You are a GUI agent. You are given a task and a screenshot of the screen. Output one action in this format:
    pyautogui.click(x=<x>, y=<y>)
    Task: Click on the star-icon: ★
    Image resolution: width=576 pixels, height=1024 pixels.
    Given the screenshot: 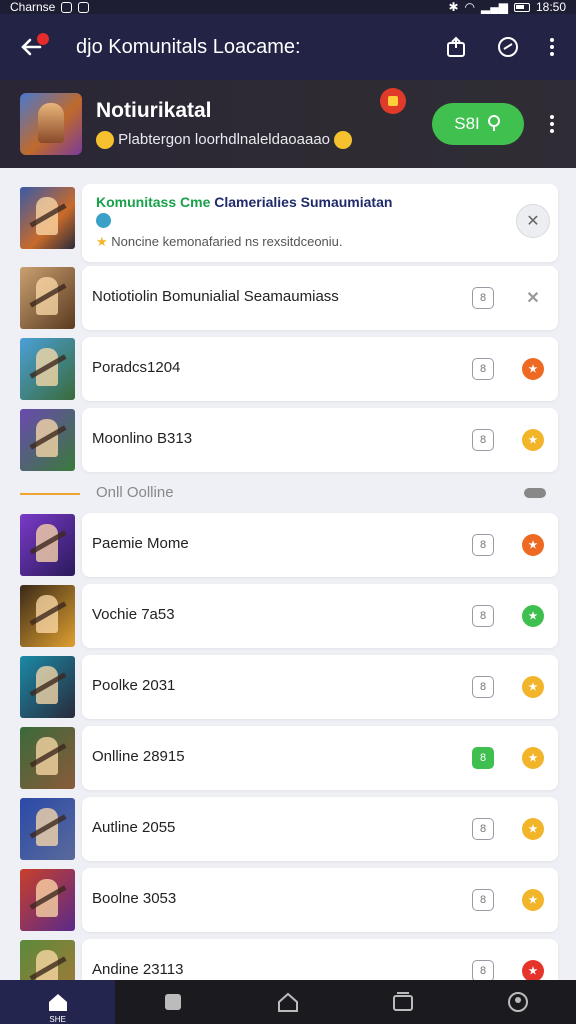 What is the action you would take?
    pyautogui.click(x=102, y=241)
    